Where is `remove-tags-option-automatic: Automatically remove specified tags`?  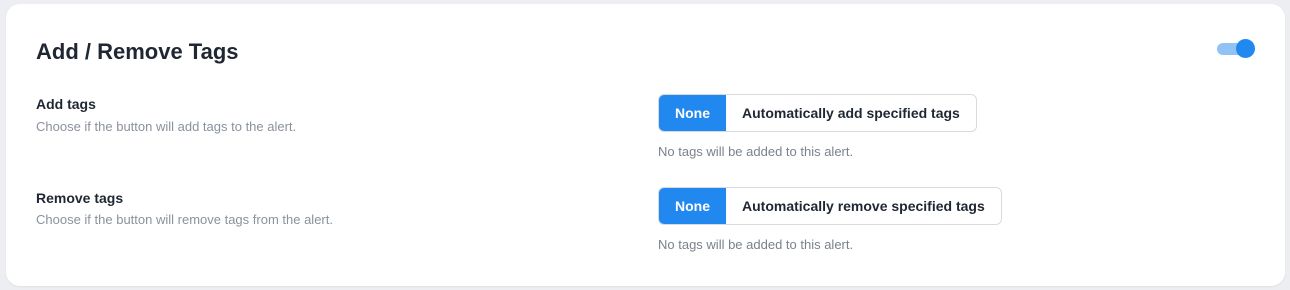
remove-tags-option-automatic: Automatically remove specified tags is located at coordinates (863, 206).